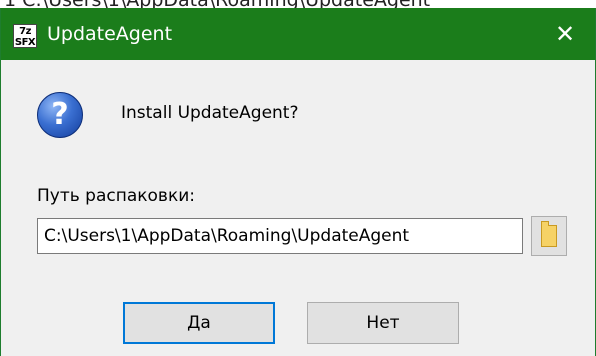 This screenshot has height=356, width=596. What do you see at coordinates (210, 113) in the screenshot?
I see `prompt-message: Install UpdateAgent?` at bounding box center [210, 113].